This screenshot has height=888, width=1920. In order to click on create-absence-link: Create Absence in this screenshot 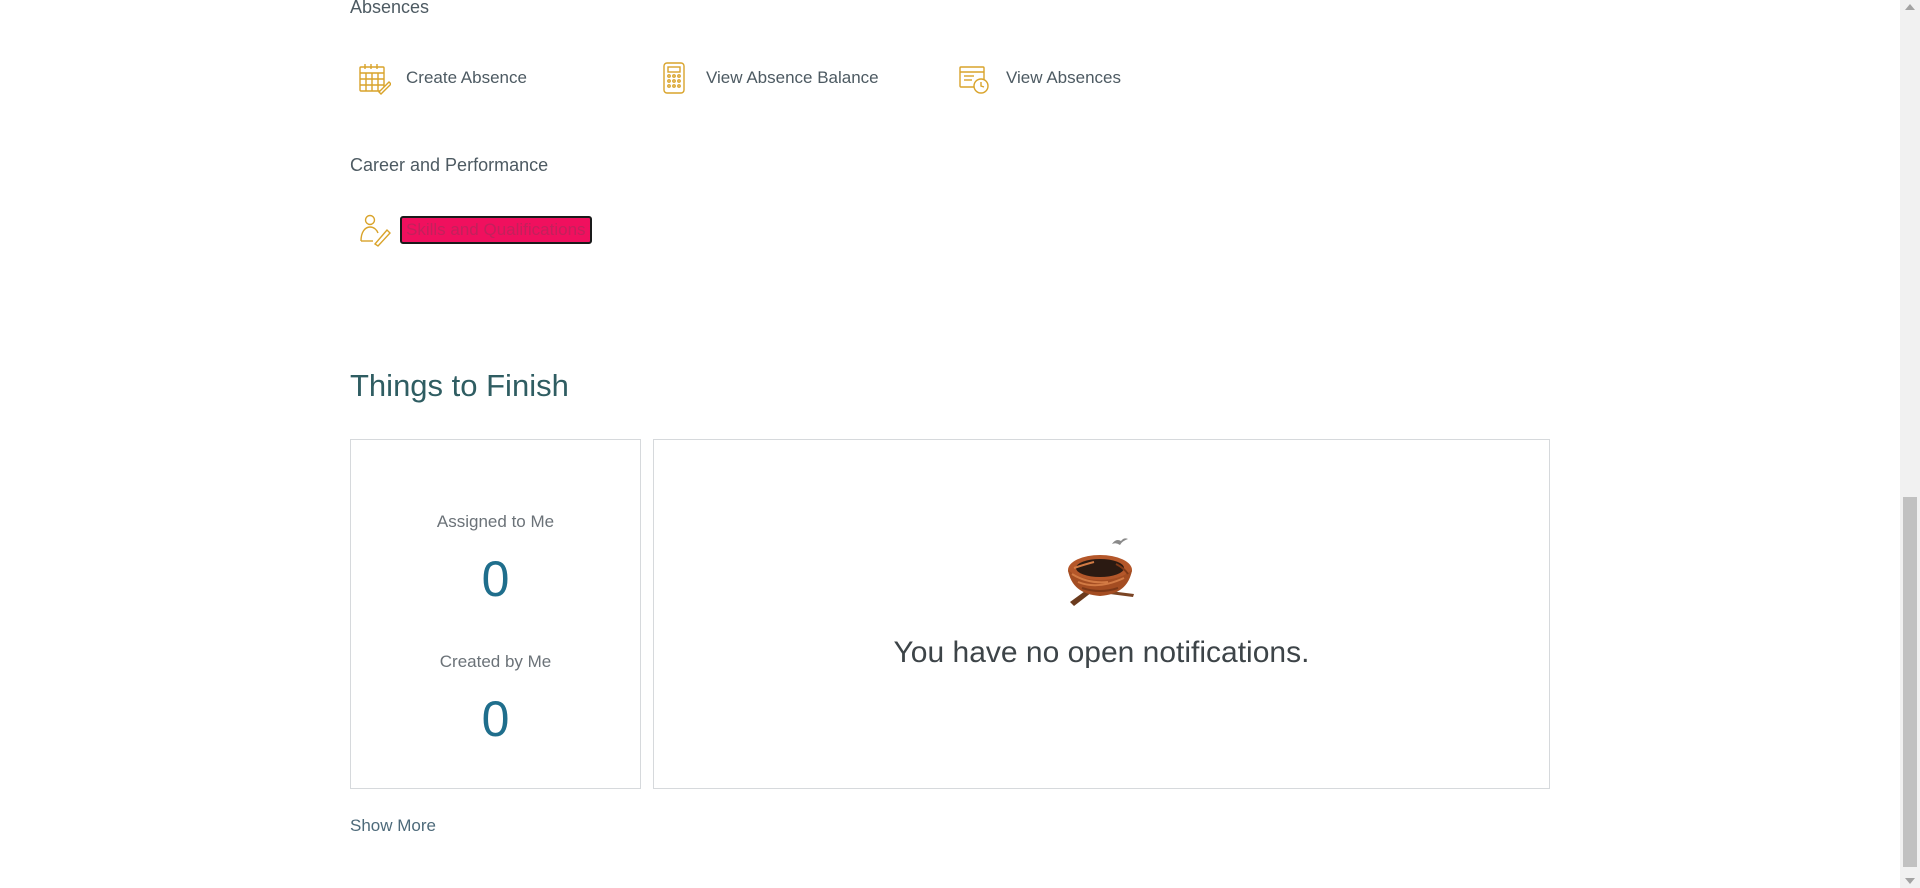, I will do `click(441, 78)`.